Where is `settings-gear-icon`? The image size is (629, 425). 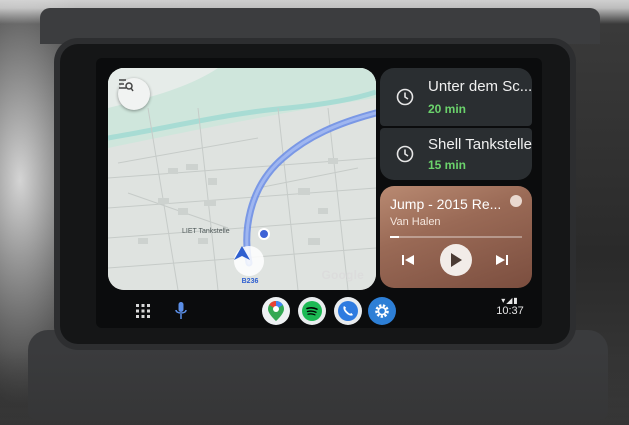 settings-gear-icon is located at coordinates (382, 311).